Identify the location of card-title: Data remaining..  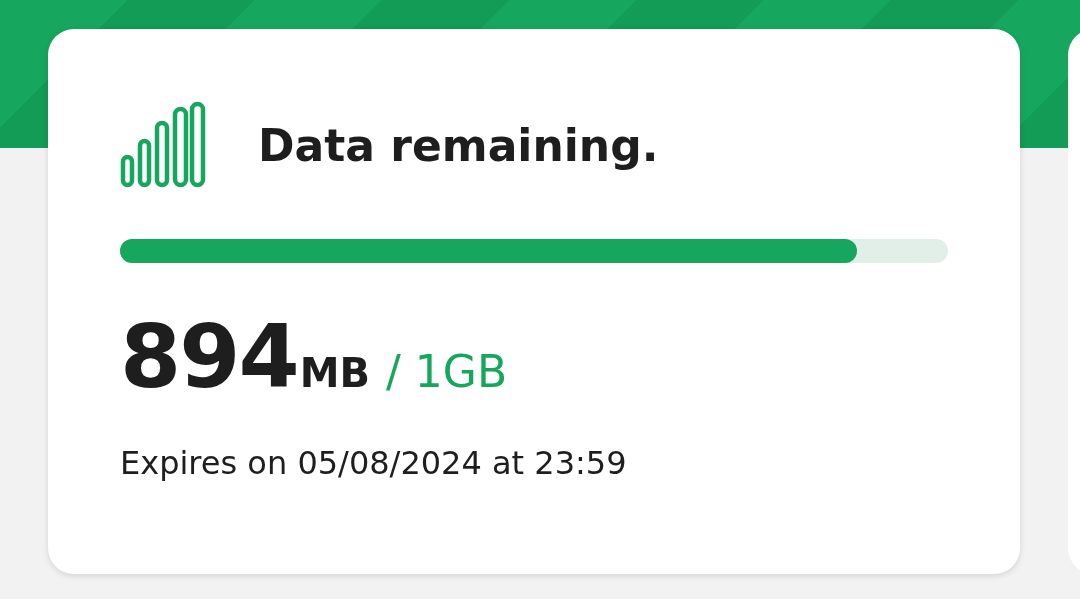
(458, 145).